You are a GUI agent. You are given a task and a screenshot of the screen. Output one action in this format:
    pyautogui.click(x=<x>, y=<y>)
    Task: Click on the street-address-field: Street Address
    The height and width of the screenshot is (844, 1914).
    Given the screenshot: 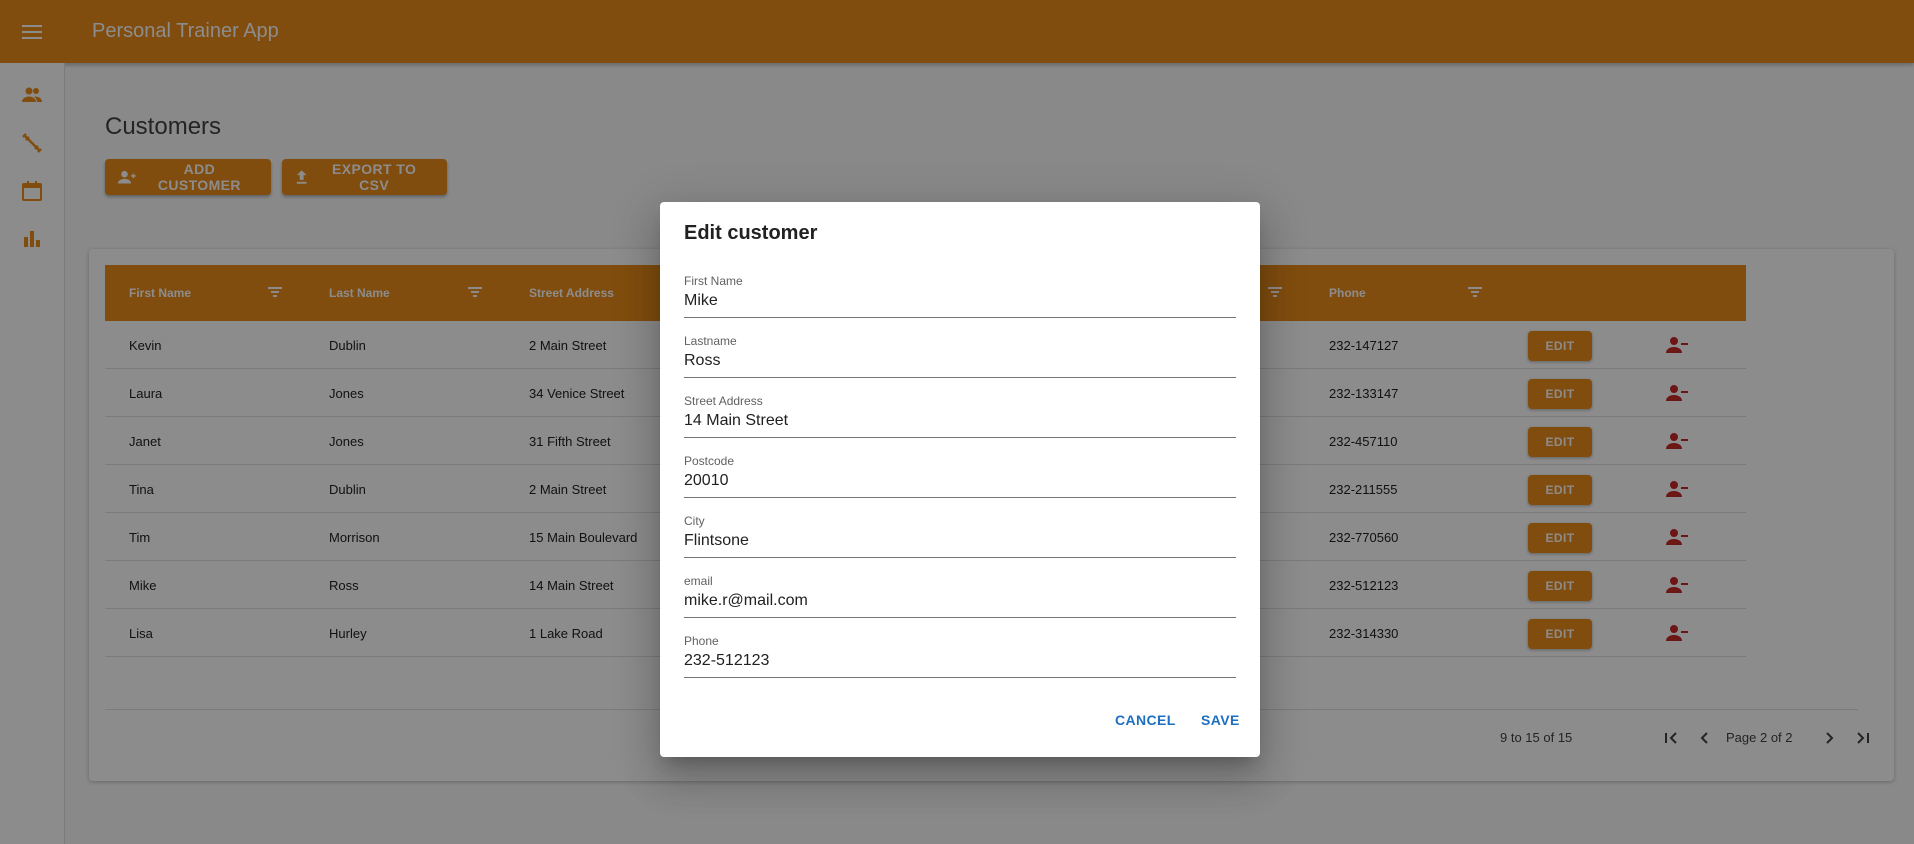 What is the action you would take?
    pyautogui.click(x=960, y=416)
    